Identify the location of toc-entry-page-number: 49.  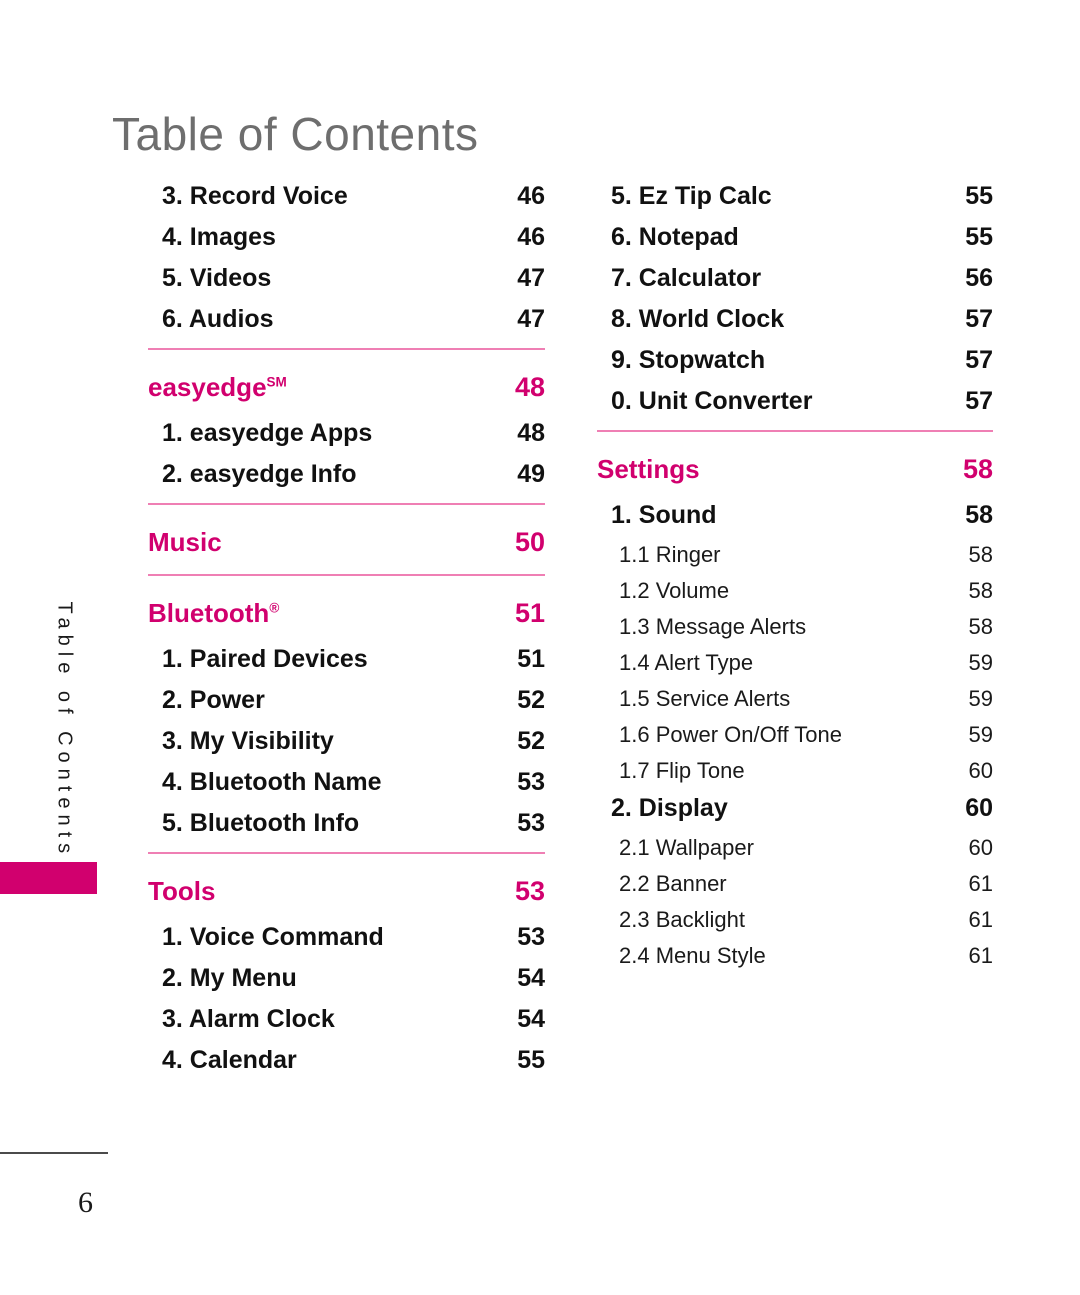
(531, 474).